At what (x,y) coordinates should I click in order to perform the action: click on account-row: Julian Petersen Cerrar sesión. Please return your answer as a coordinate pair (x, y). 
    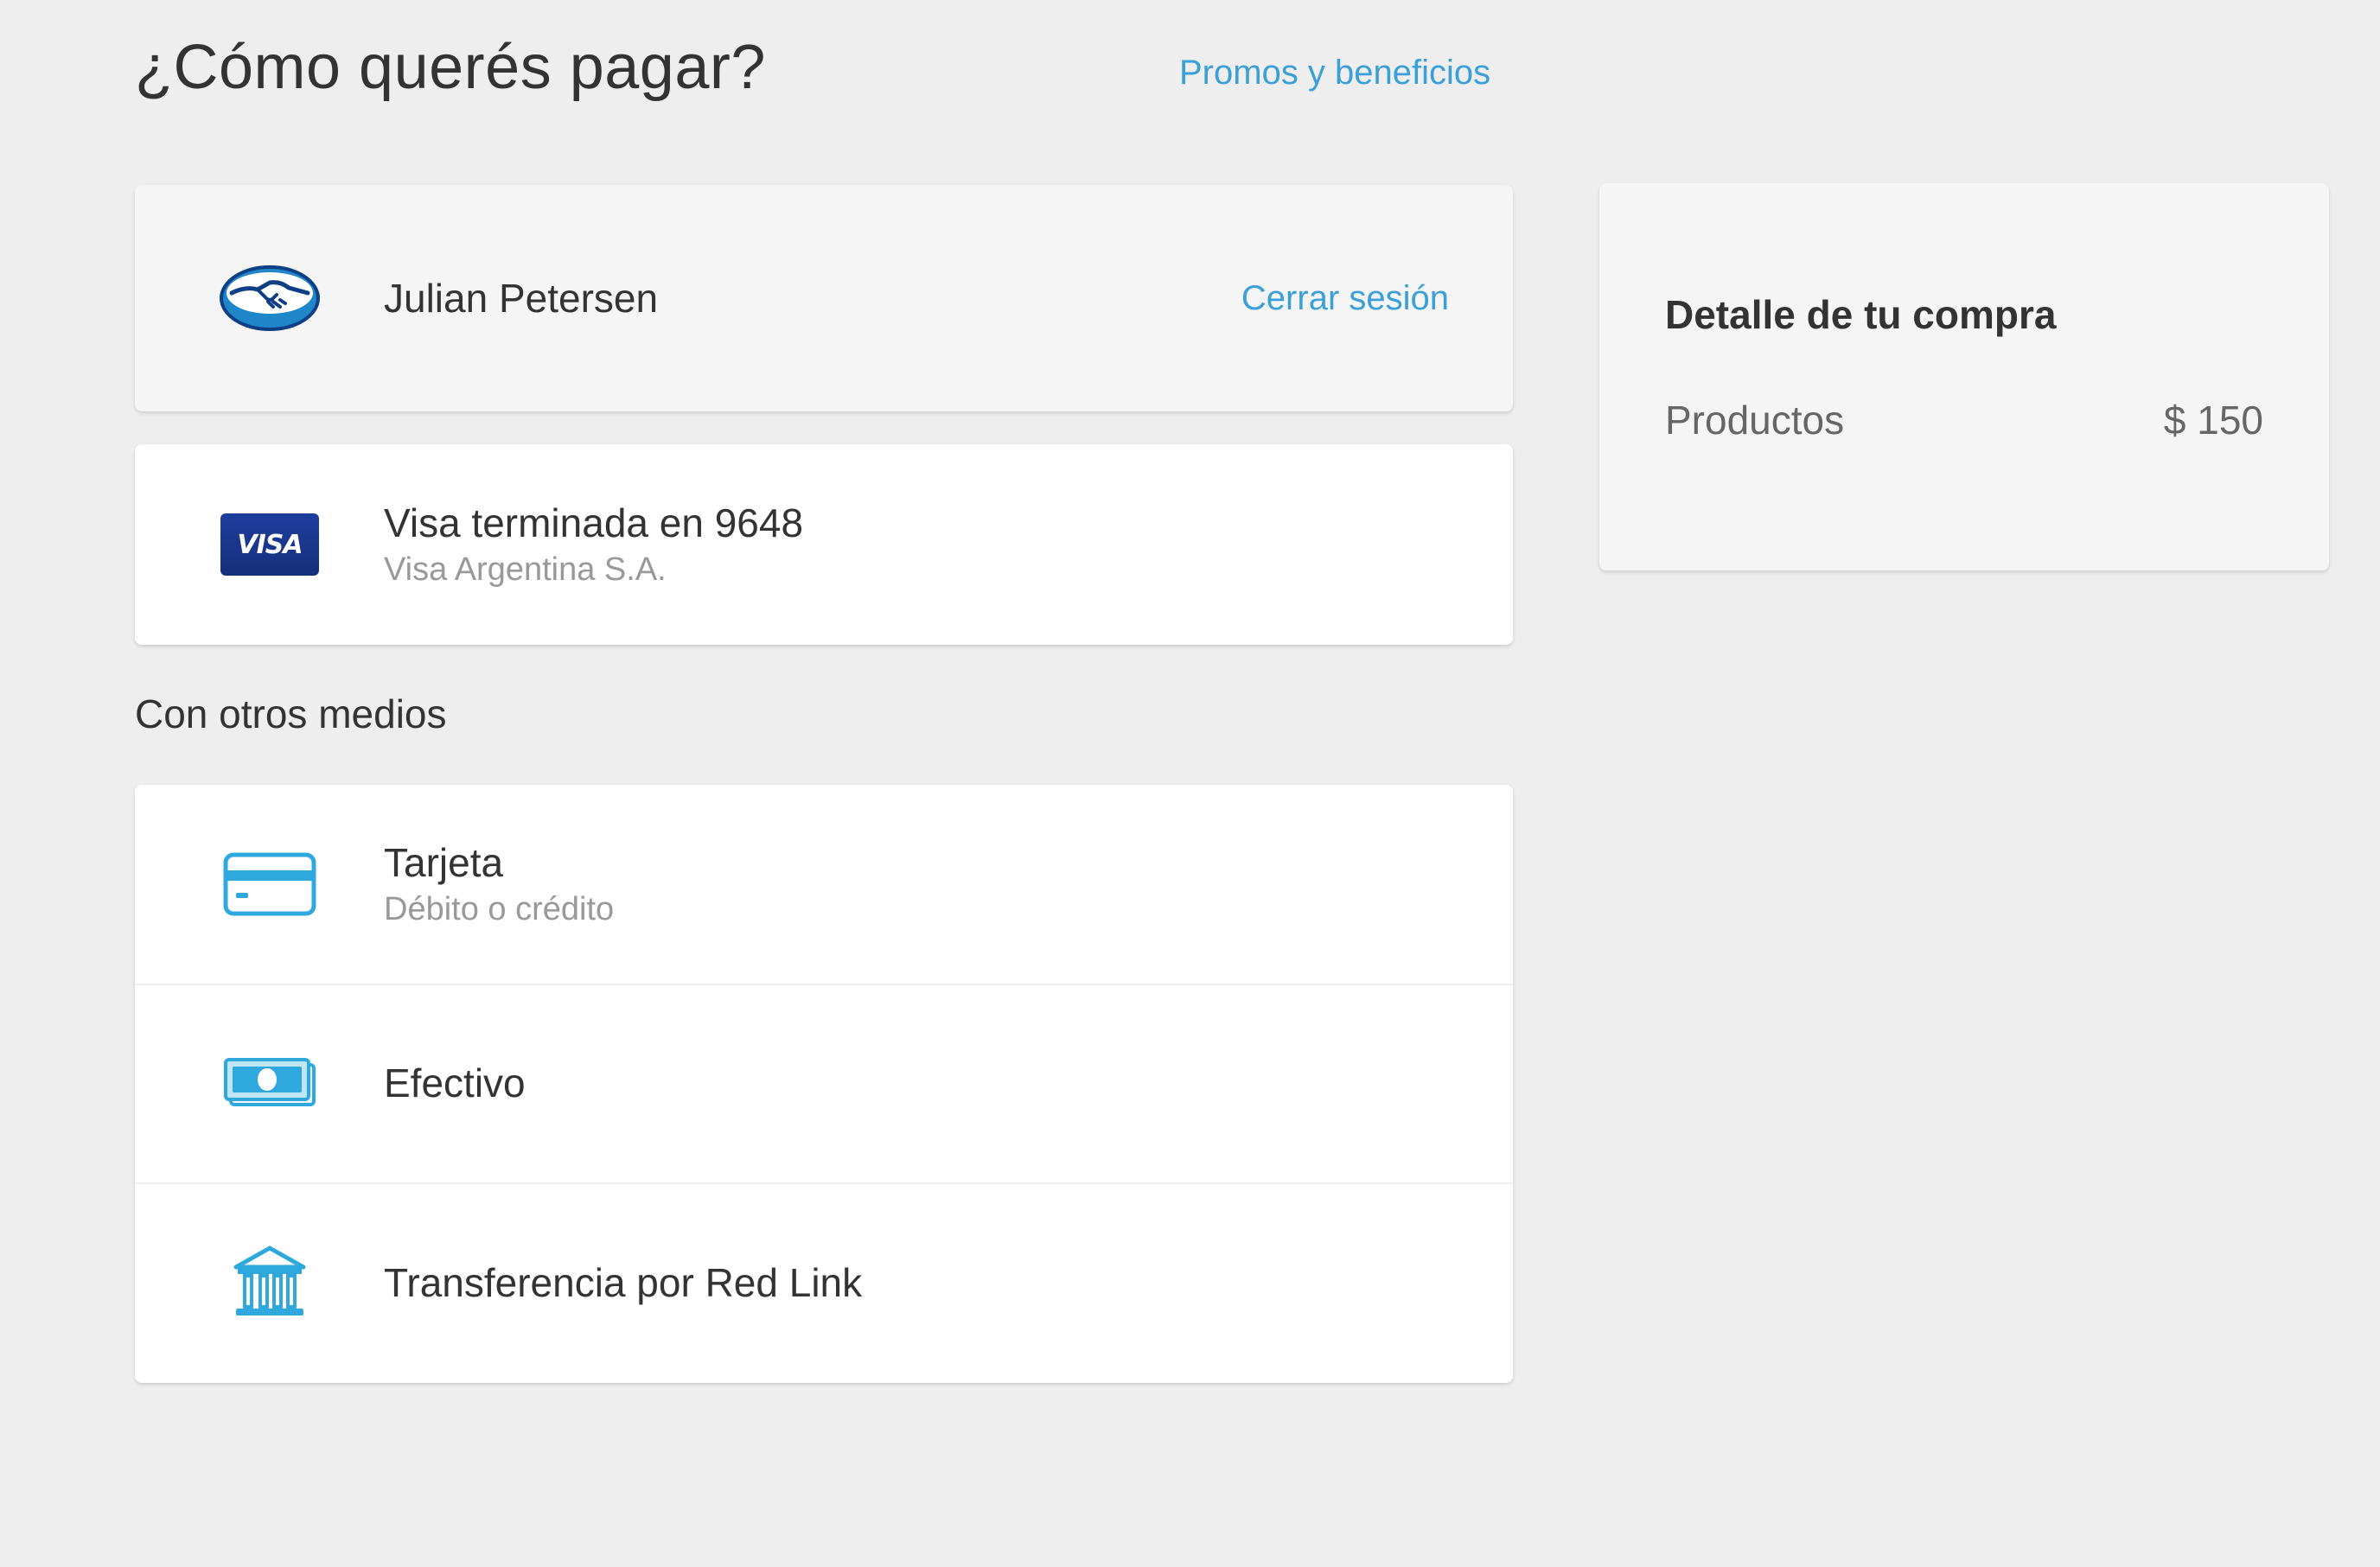
    Looking at the image, I should click on (824, 298).